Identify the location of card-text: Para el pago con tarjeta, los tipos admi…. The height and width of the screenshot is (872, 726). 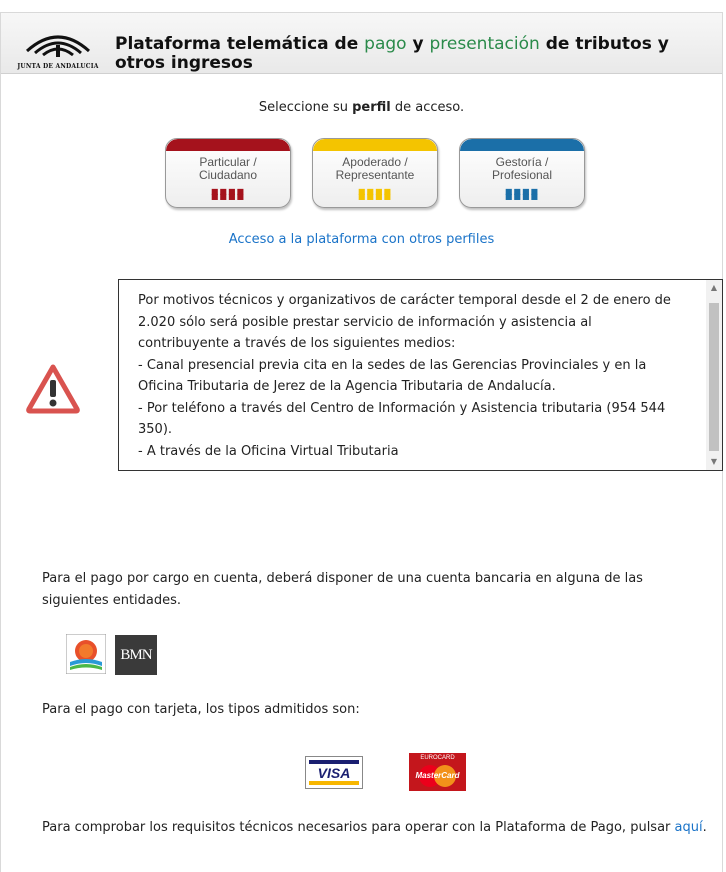
(201, 709).